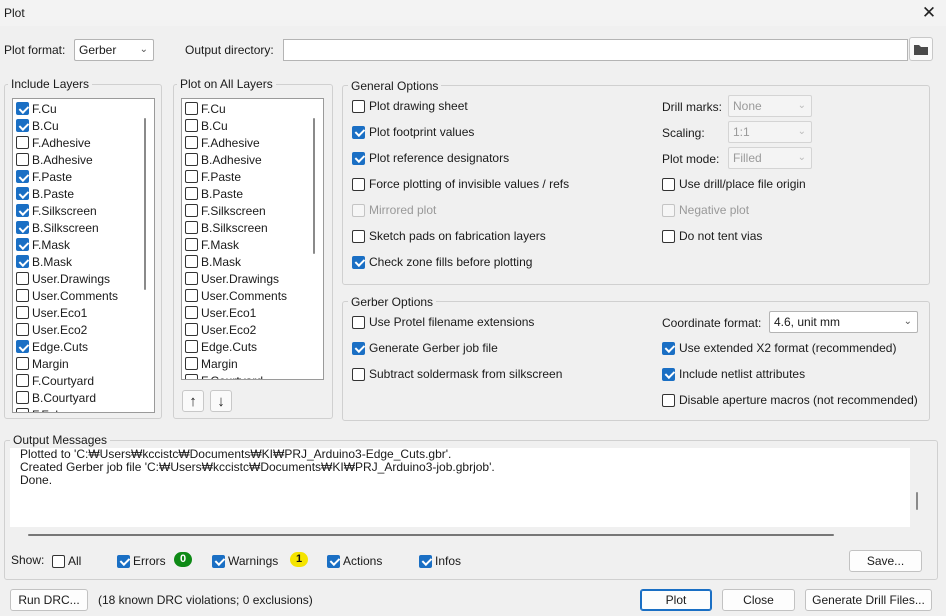 Image resolution: width=946 pixels, height=616 pixels. Describe the element at coordinates (410, 106) in the screenshot. I see `option-plot-drawing-sheet-checkbox: Plot drawing sheet` at that location.